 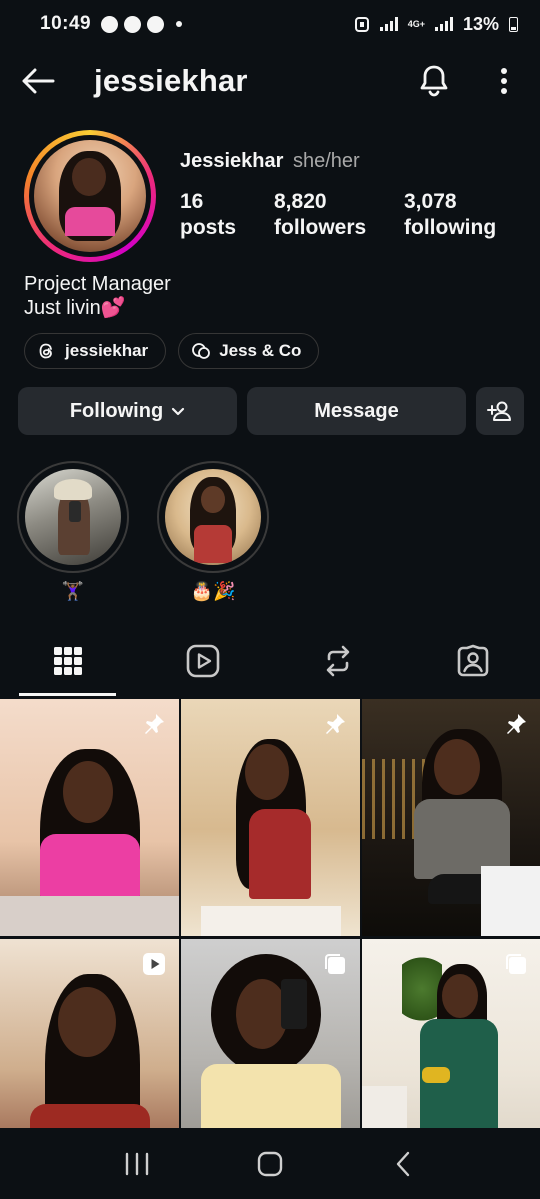 I want to click on profile-actions: Following Message, so click(x=271, y=411).